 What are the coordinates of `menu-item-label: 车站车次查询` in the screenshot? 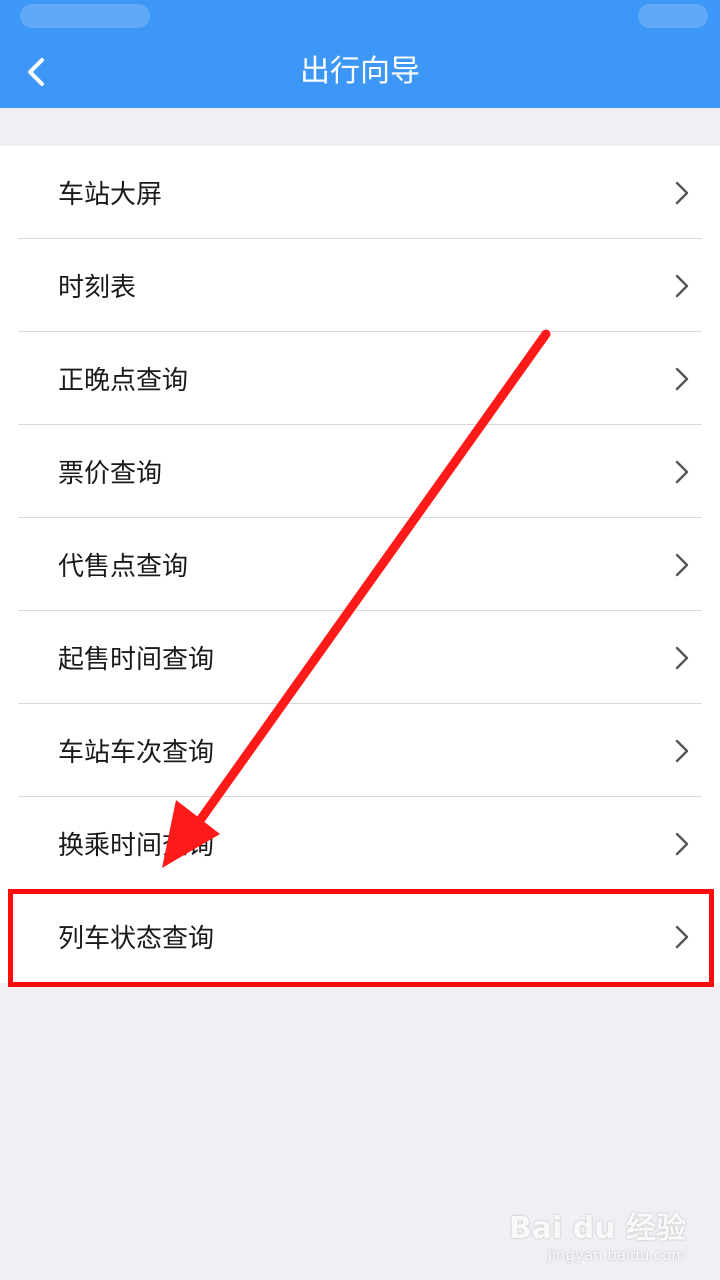 It's located at (136, 753).